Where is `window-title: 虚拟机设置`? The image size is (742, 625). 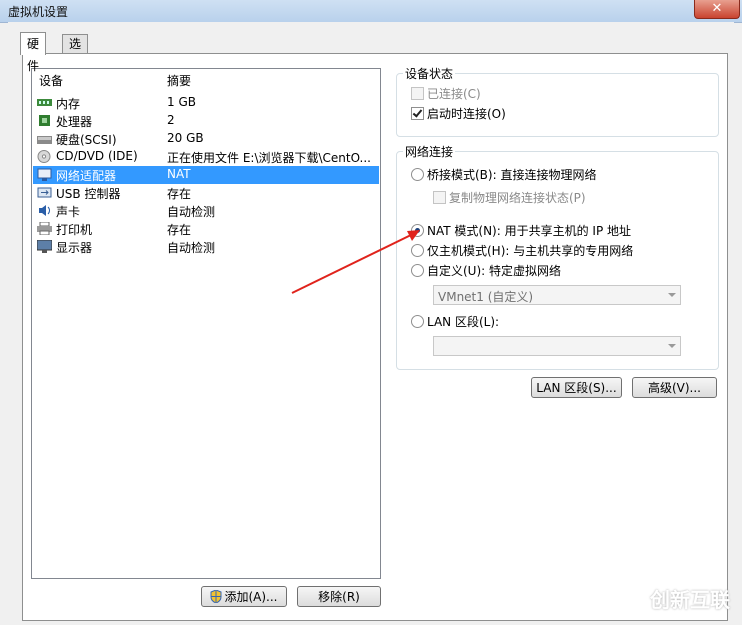
window-title: 虚拟机设置 is located at coordinates (38, 12).